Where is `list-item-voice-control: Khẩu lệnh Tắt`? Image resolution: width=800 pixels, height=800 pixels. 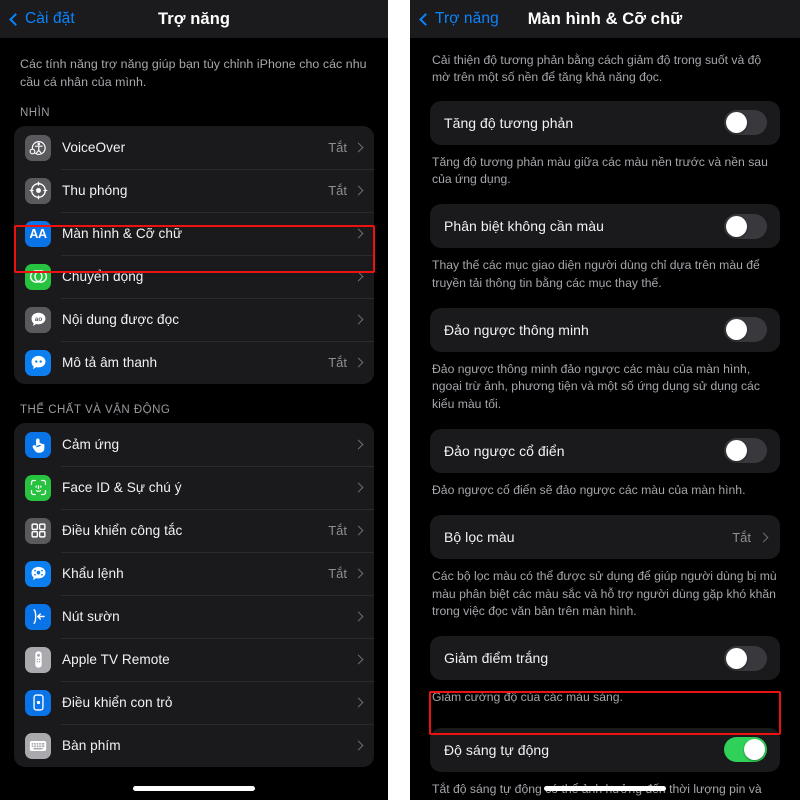
list-item-voice-control: Khẩu lệnh Tắt is located at coordinates (194, 573).